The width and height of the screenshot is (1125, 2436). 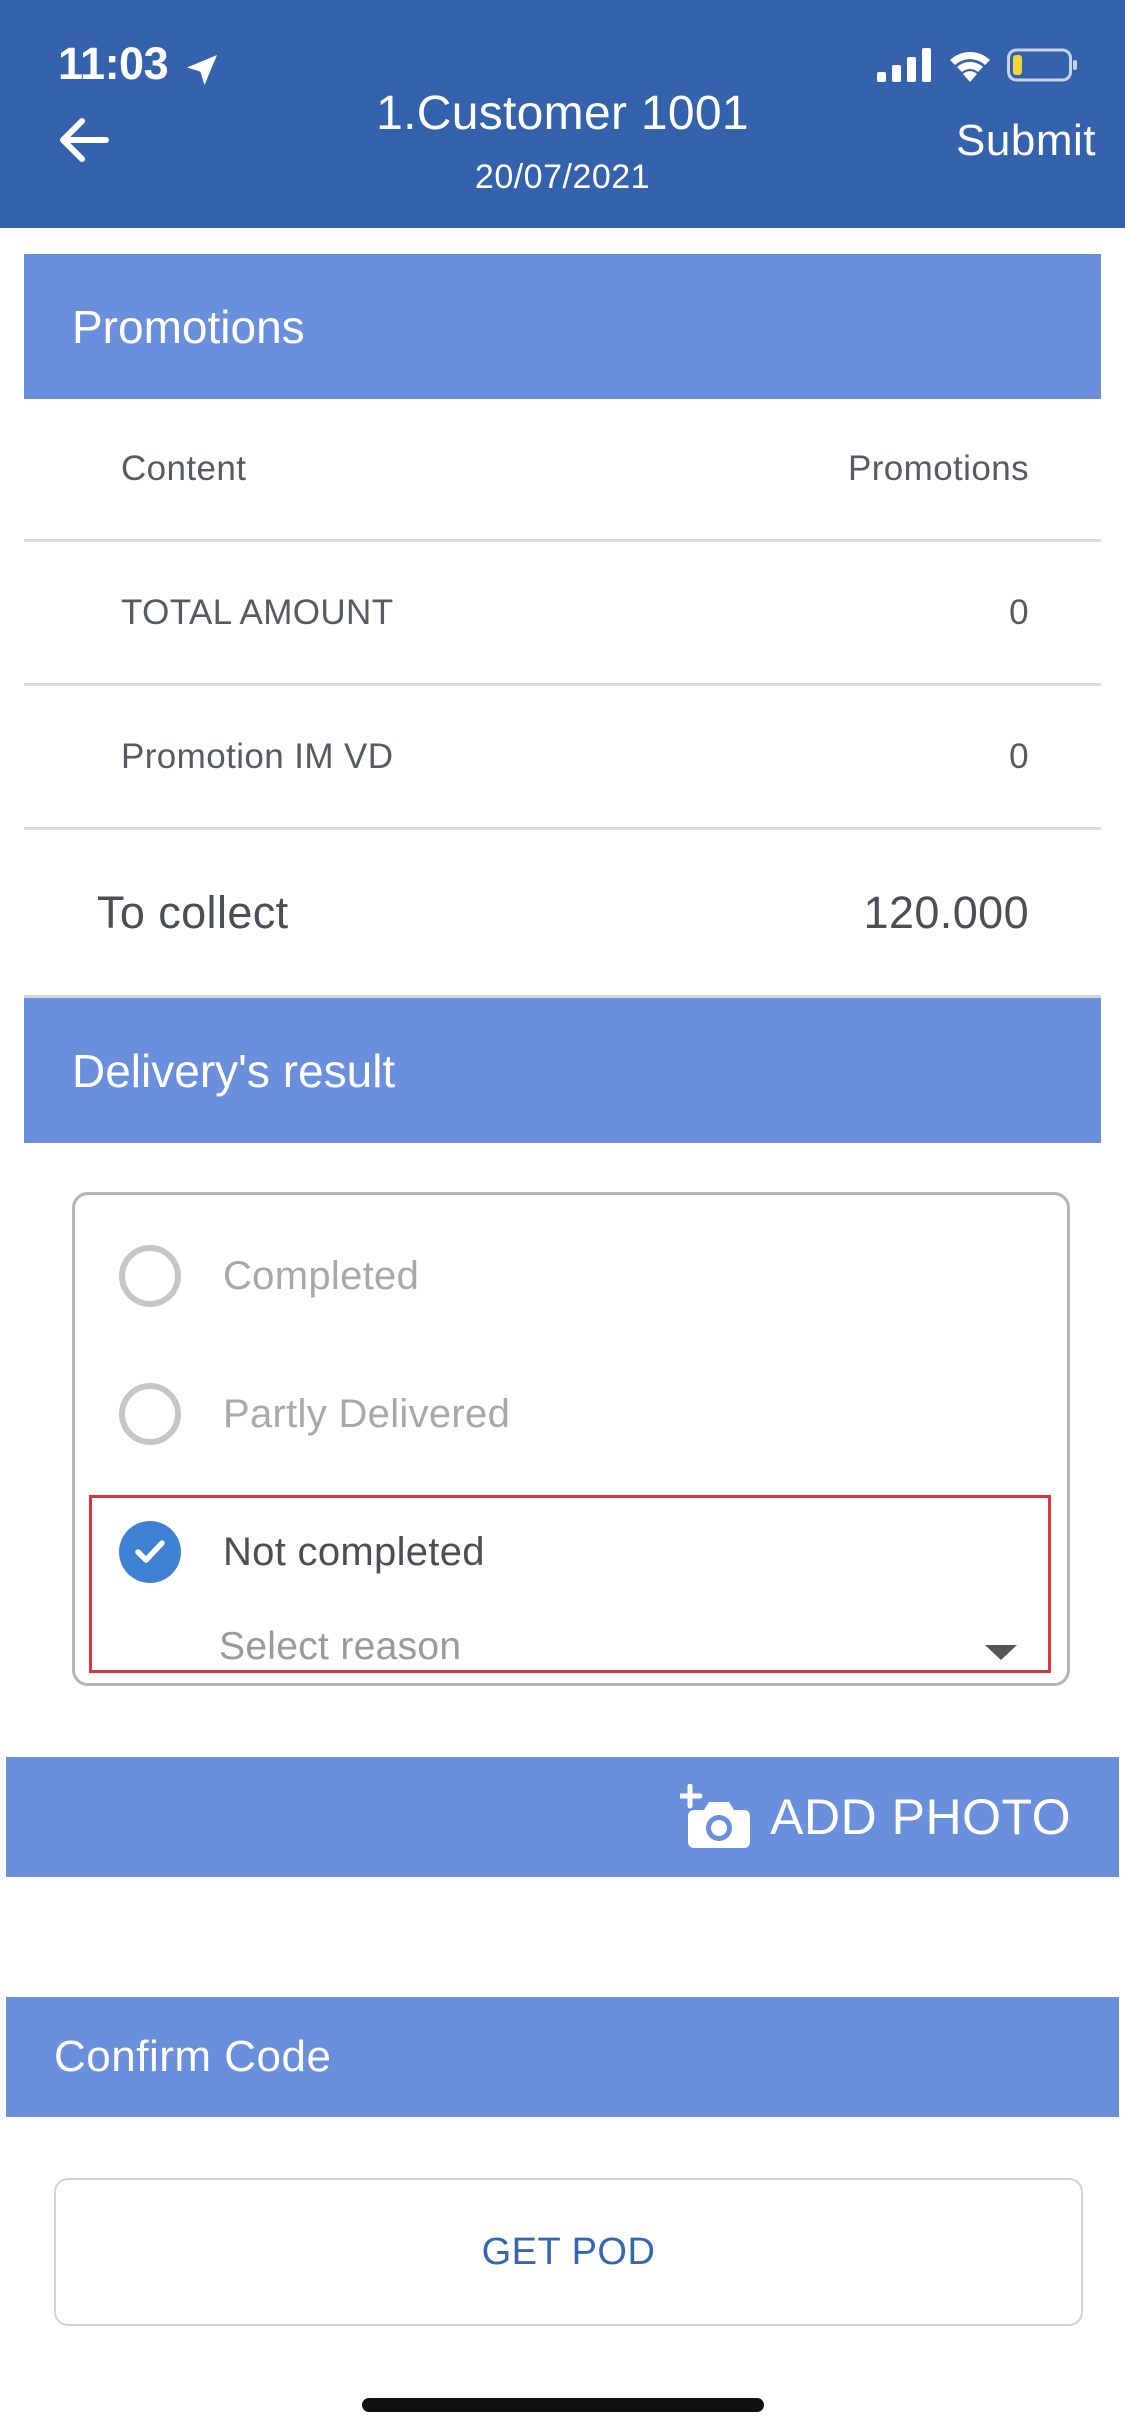 What do you see at coordinates (354, 1551) in the screenshot?
I see `option-label: Not completed` at bounding box center [354, 1551].